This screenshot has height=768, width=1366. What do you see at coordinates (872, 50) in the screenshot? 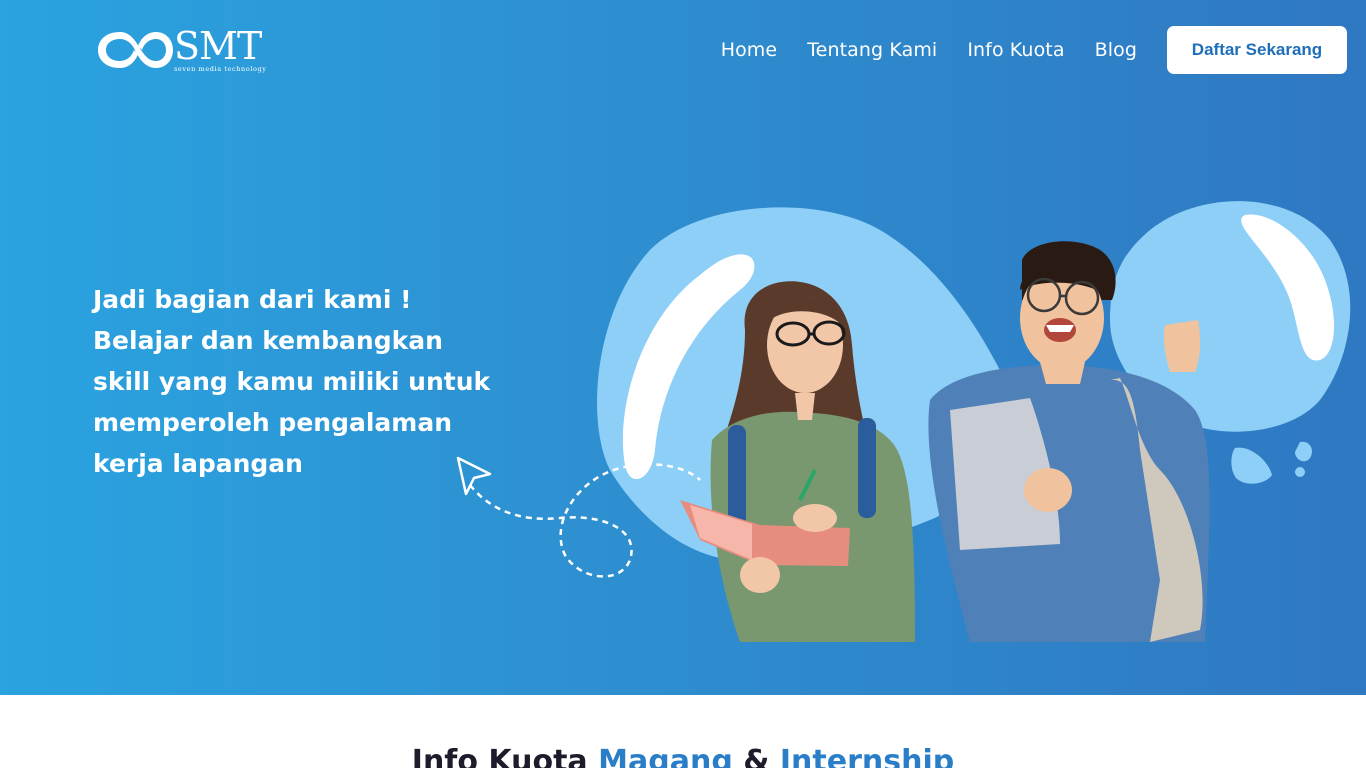
I see `nav-tentang-kami: Tentang Kami` at bounding box center [872, 50].